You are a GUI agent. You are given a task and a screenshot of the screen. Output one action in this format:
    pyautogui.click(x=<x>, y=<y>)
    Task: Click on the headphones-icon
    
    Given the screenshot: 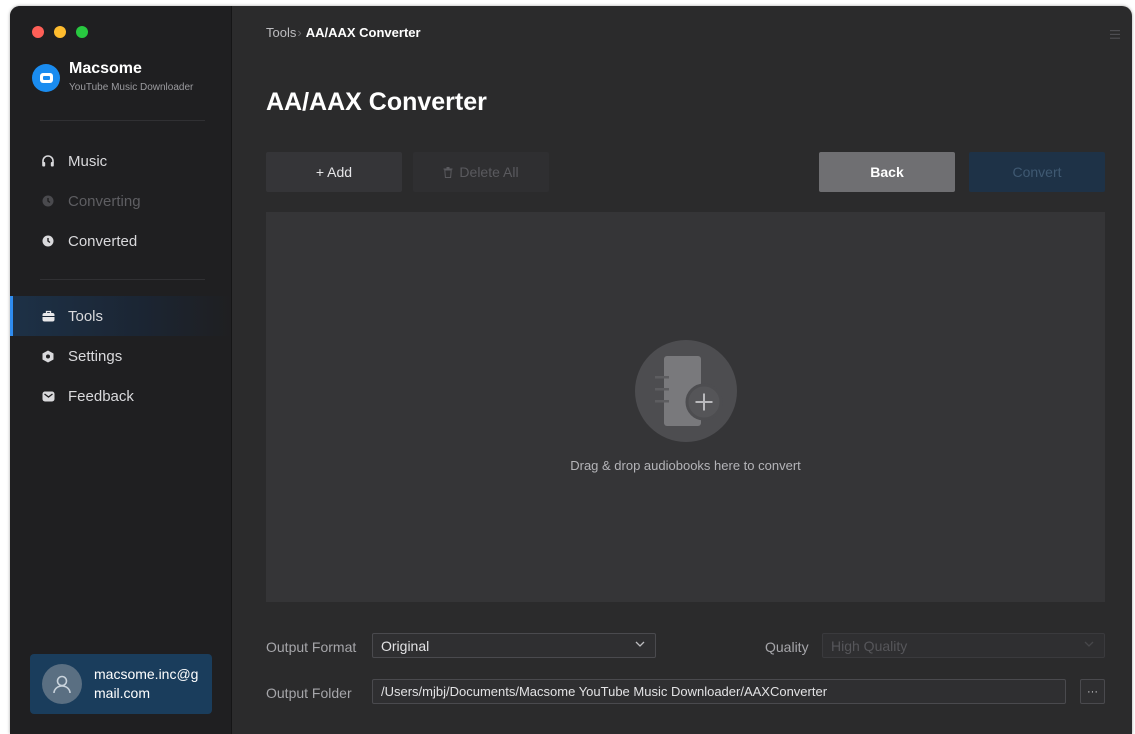 What is the action you would take?
    pyautogui.click(x=48, y=161)
    